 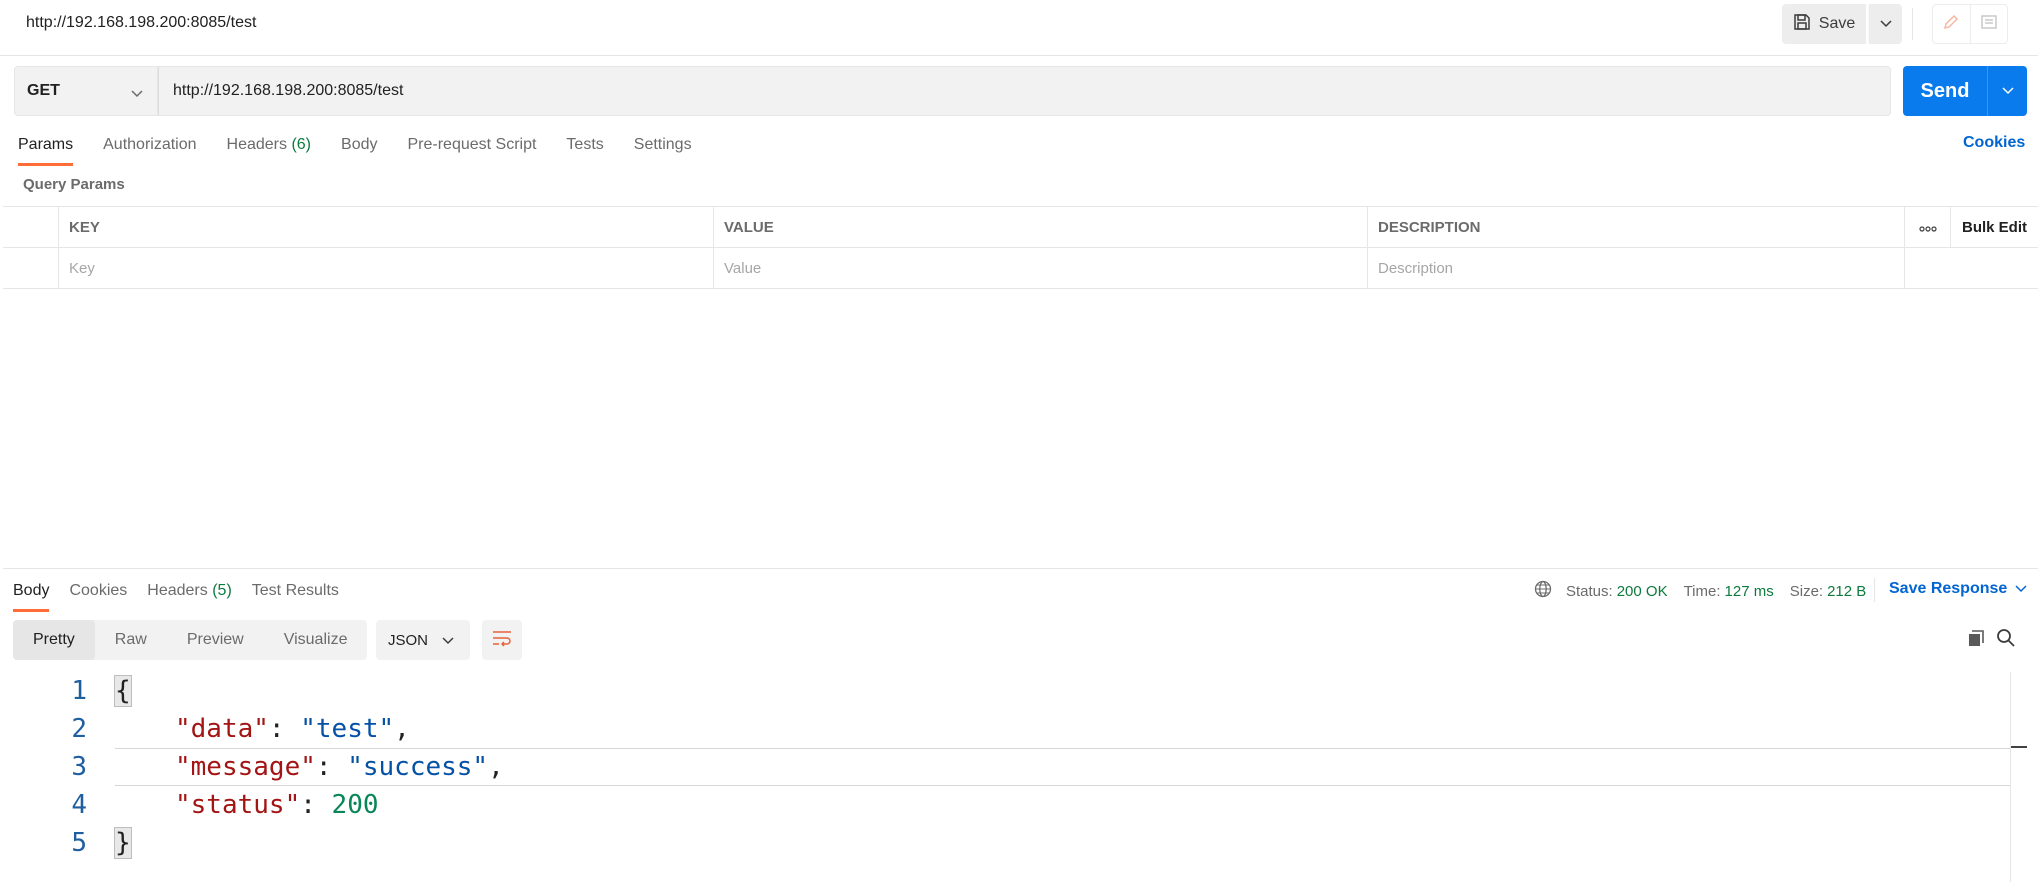 I want to click on tab-authorization: Authorization, so click(x=149, y=150).